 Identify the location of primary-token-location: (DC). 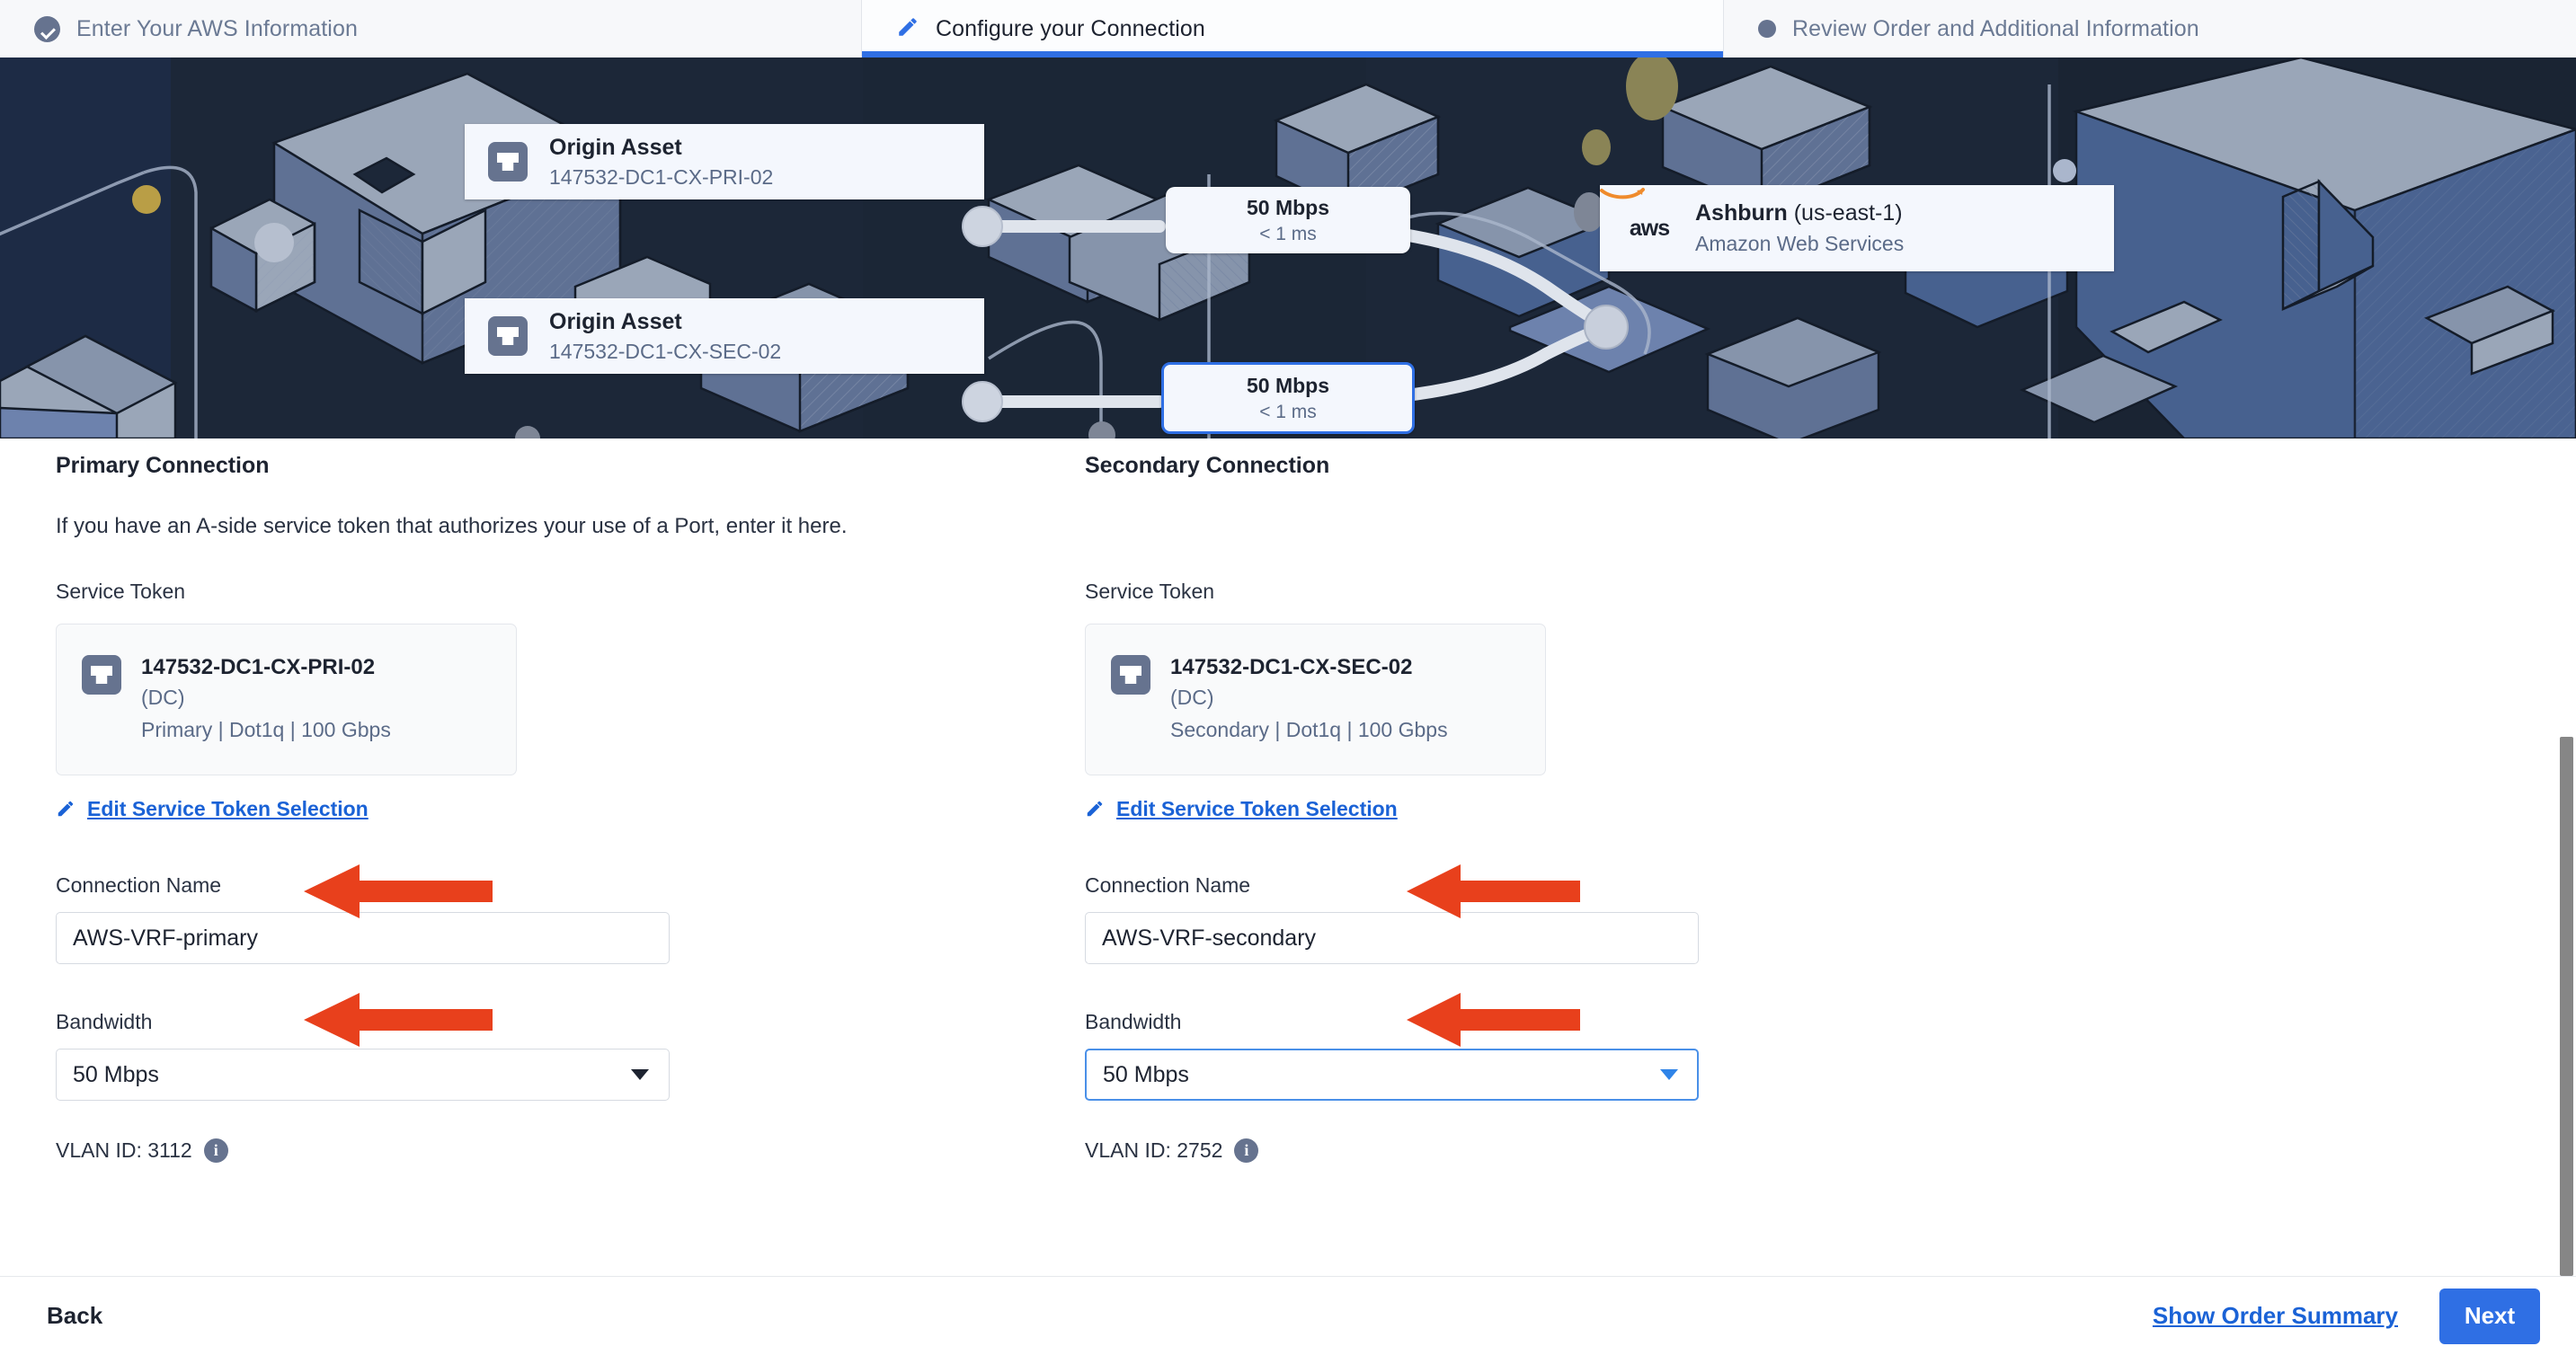
(163, 697).